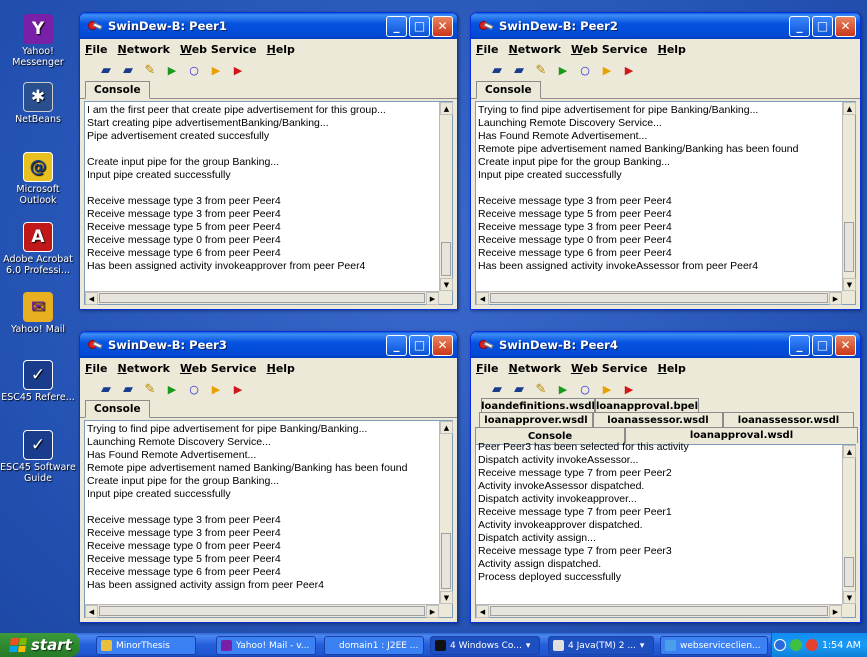  What do you see at coordinates (536, 420) in the screenshot?
I see `tab-loanapprover-wsdl: loanapprover.wsdl` at bounding box center [536, 420].